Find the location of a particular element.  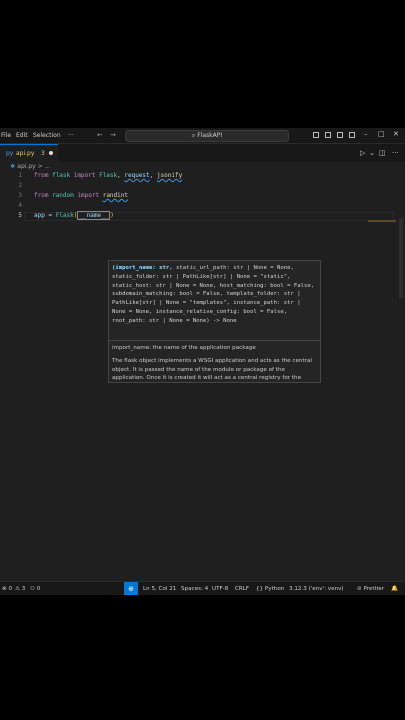

encoding: UTF-8 is located at coordinates (220, 589).